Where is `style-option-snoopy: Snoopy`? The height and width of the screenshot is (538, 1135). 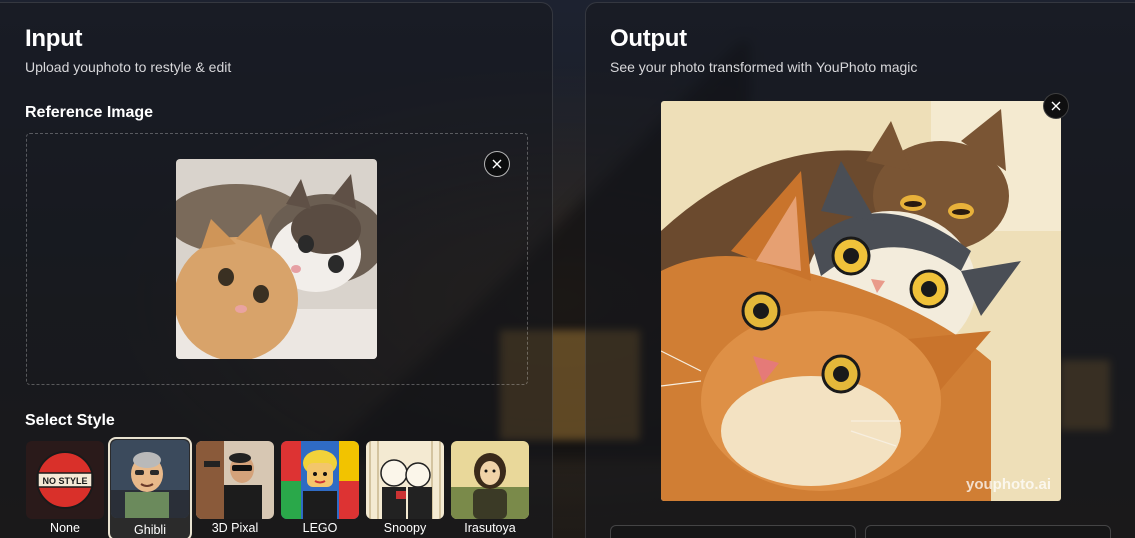
style-option-snoopy: Snoopy is located at coordinates (405, 489).